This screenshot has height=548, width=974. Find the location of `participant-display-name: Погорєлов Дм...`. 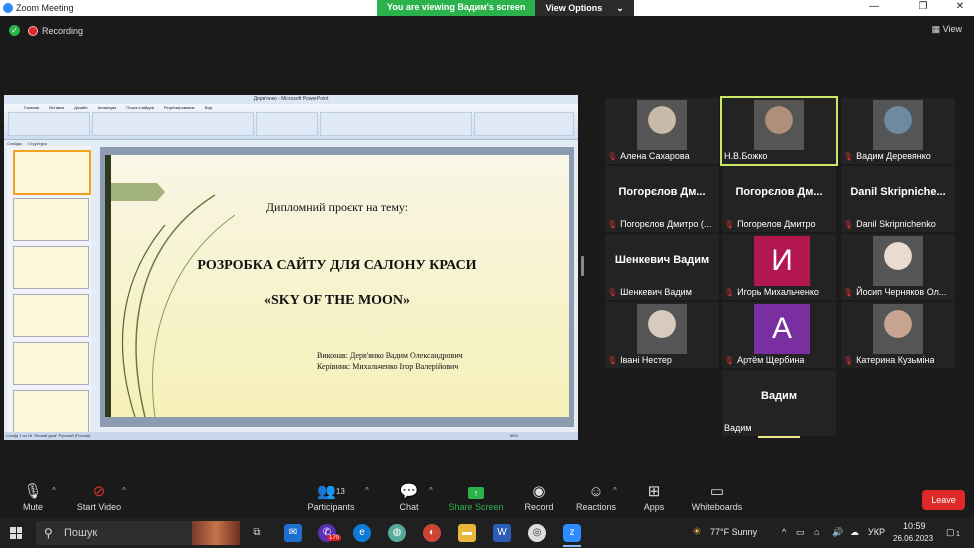

participant-display-name: Погорєлов Дм... is located at coordinates (662, 192).